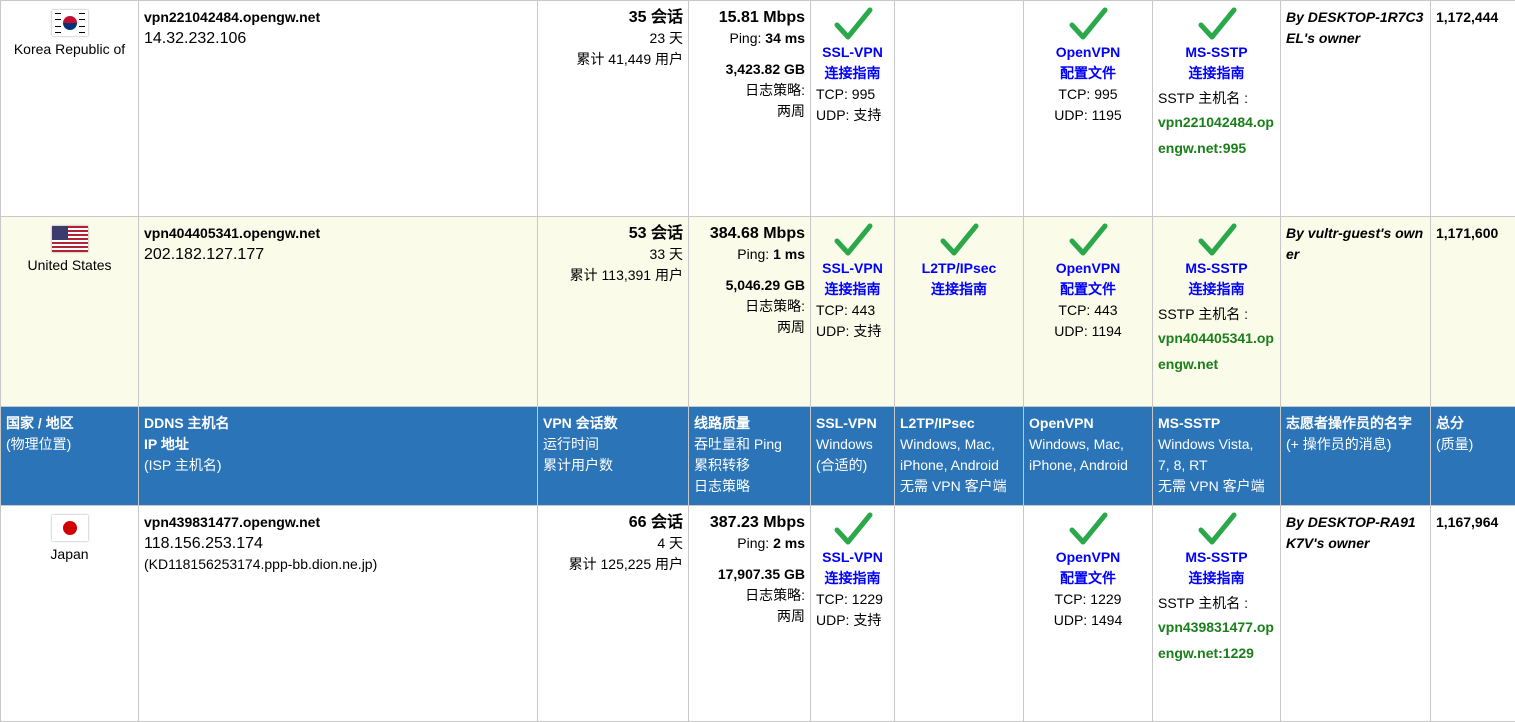 The height and width of the screenshot is (722, 1515). I want to click on sslvpn-tcp: TCP: 443, so click(852, 310).